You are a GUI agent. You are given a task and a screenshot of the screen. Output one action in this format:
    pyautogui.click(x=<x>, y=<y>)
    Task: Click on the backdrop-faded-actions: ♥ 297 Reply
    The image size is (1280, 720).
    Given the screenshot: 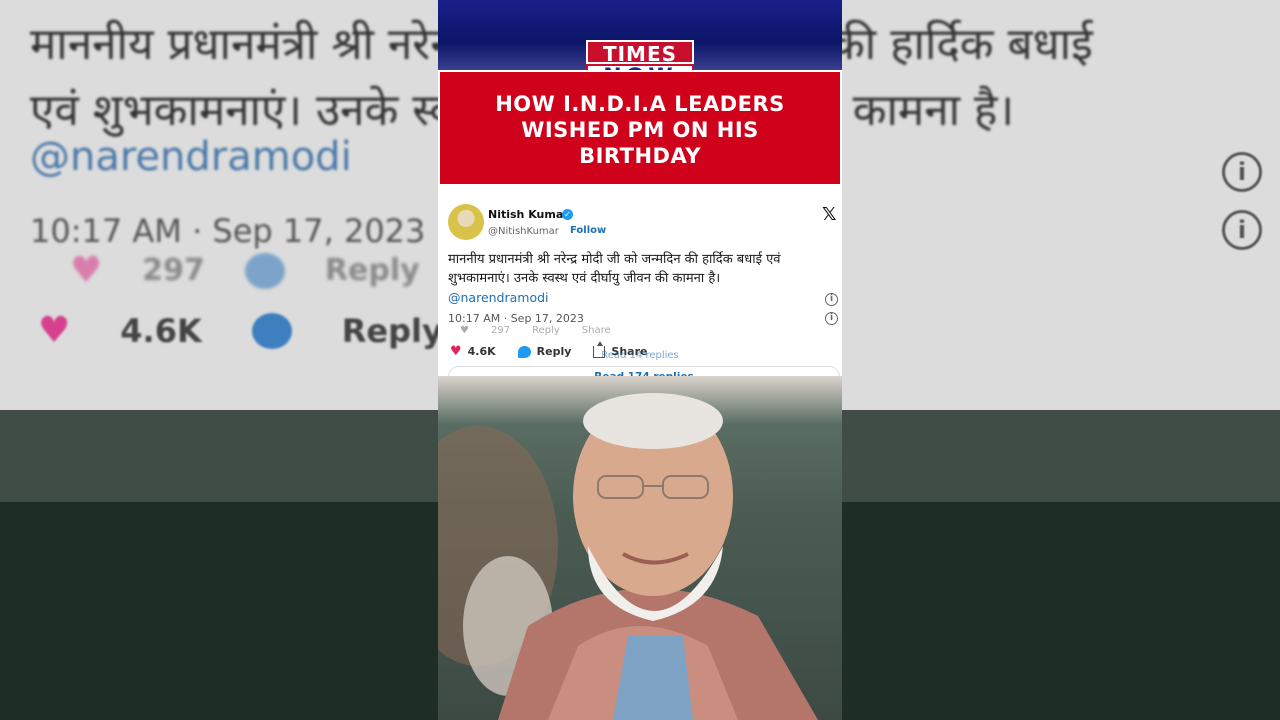 What is the action you would take?
    pyautogui.click(x=245, y=270)
    